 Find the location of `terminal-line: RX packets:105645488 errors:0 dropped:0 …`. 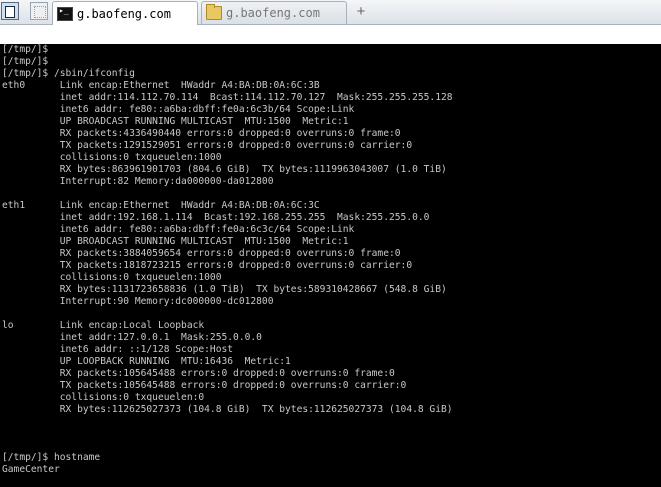

terminal-line: RX packets:105645488 errors:0 dropped:0 … is located at coordinates (198, 373).